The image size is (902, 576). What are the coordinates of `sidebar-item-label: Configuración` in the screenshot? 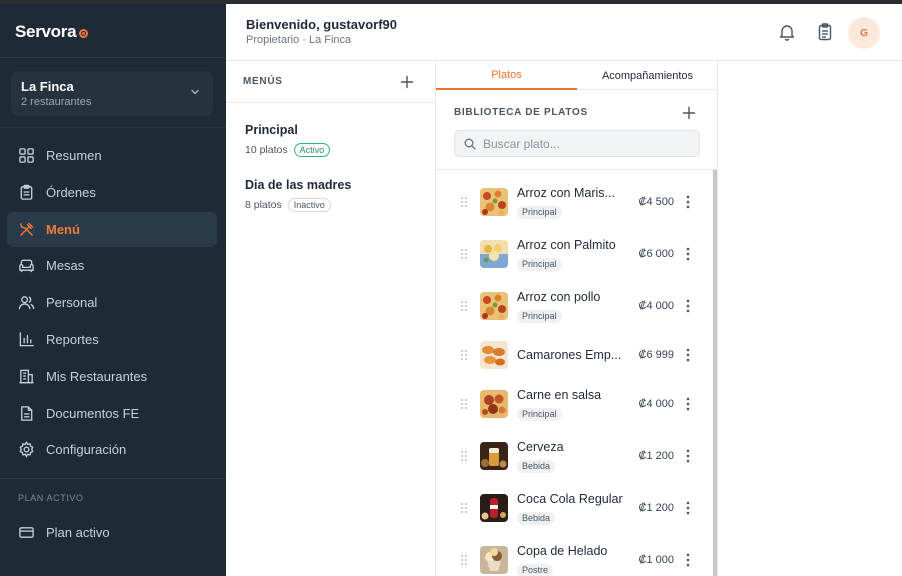 It's located at (86, 450).